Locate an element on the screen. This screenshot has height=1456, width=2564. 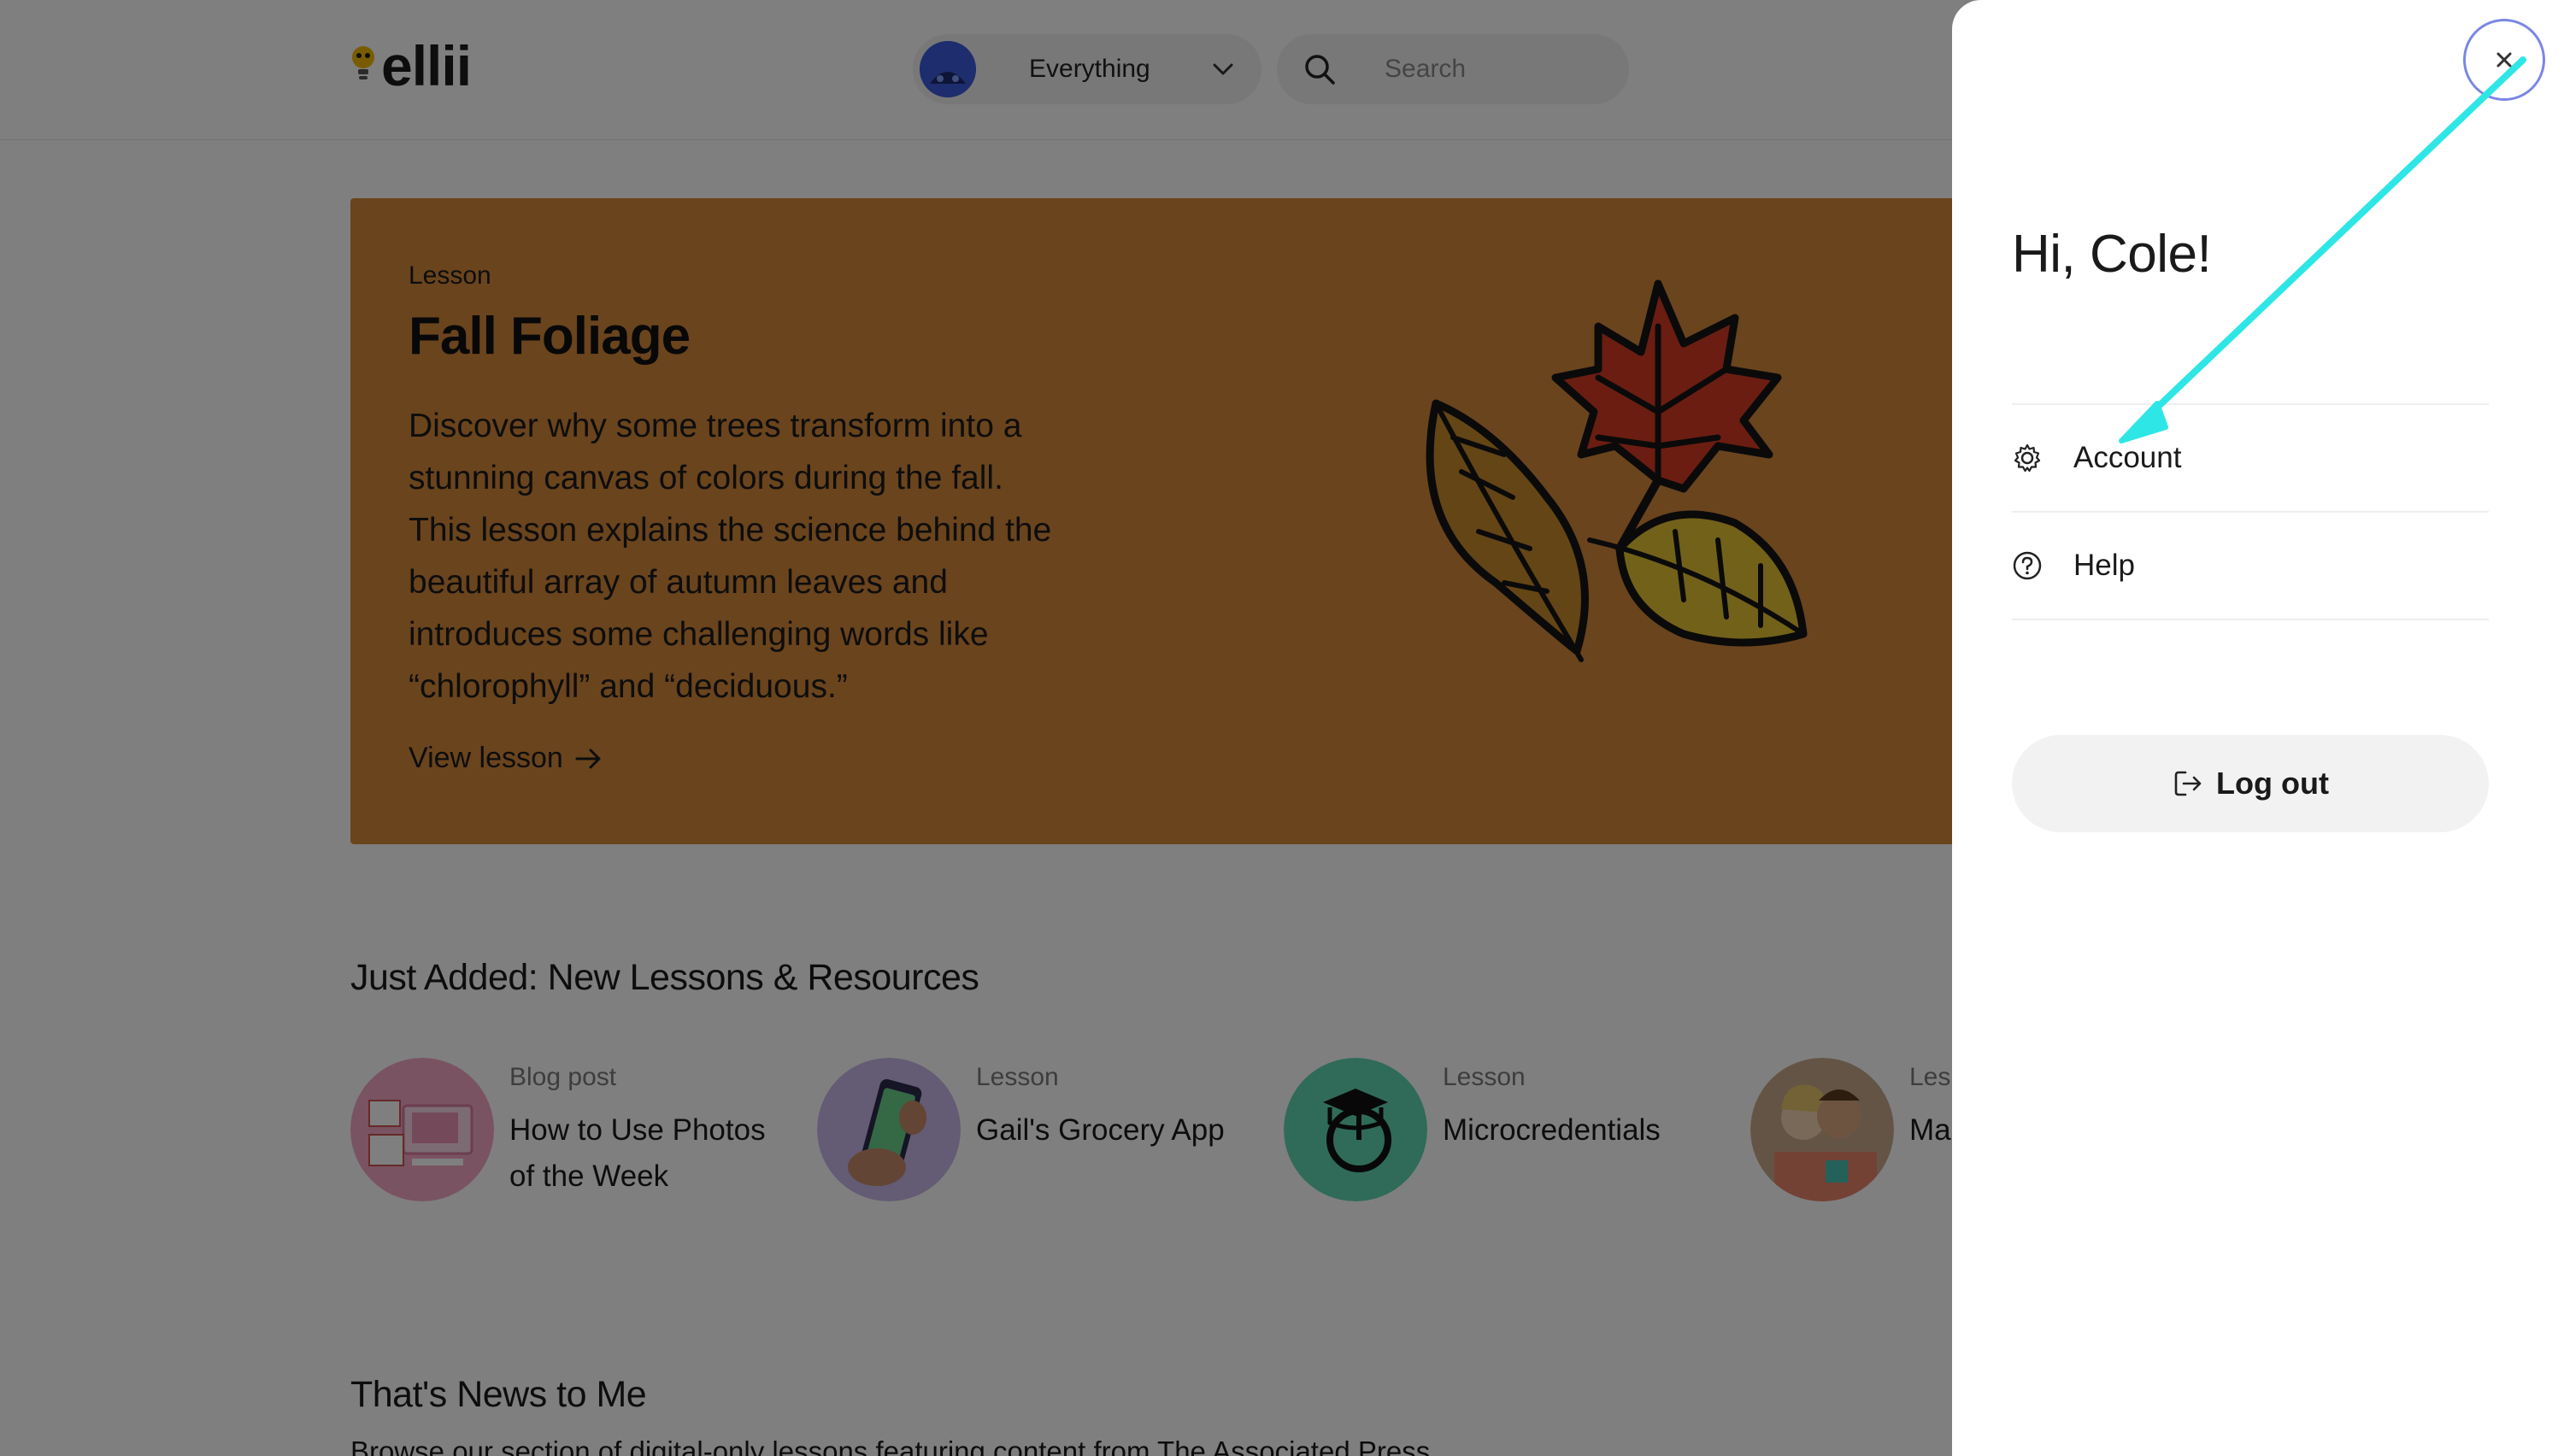
question-circle-icon is located at coordinates (2028, 565).